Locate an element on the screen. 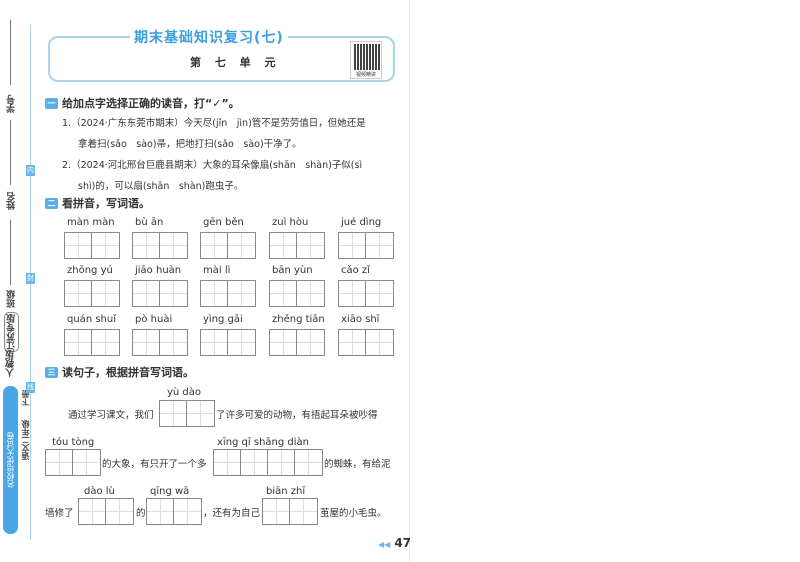 This screenshot has width=800, height=562. sentence-text: 了许多可爱的动物，有捂起耳朵被吵得 is located at coordinates (297, 415).